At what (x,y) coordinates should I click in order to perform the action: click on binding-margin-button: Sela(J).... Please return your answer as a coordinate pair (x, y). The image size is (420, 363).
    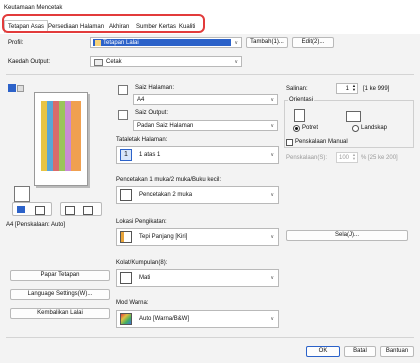
    Looking at the image, I should click on (347, 235).